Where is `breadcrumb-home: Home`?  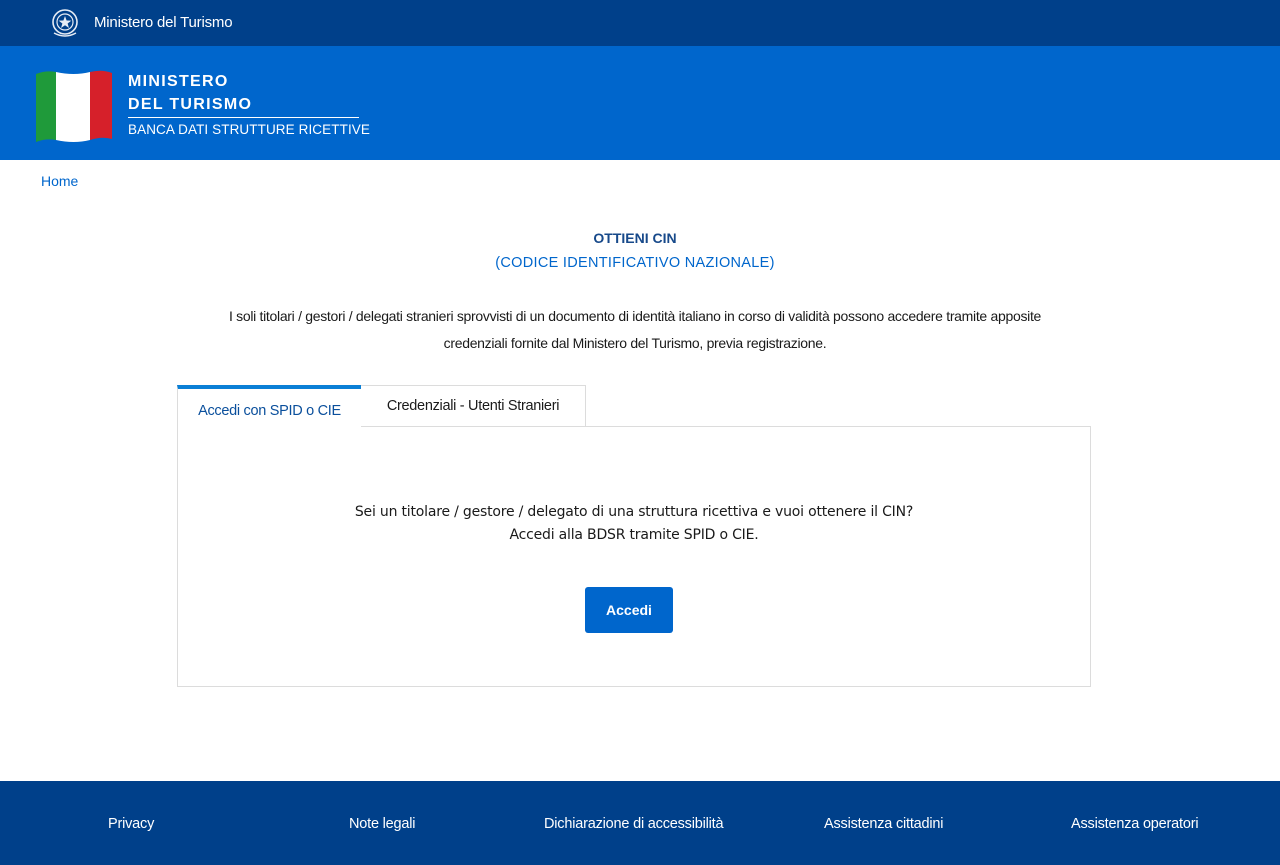 breadcrumb-home: Home is located at coordinates (59, 181).